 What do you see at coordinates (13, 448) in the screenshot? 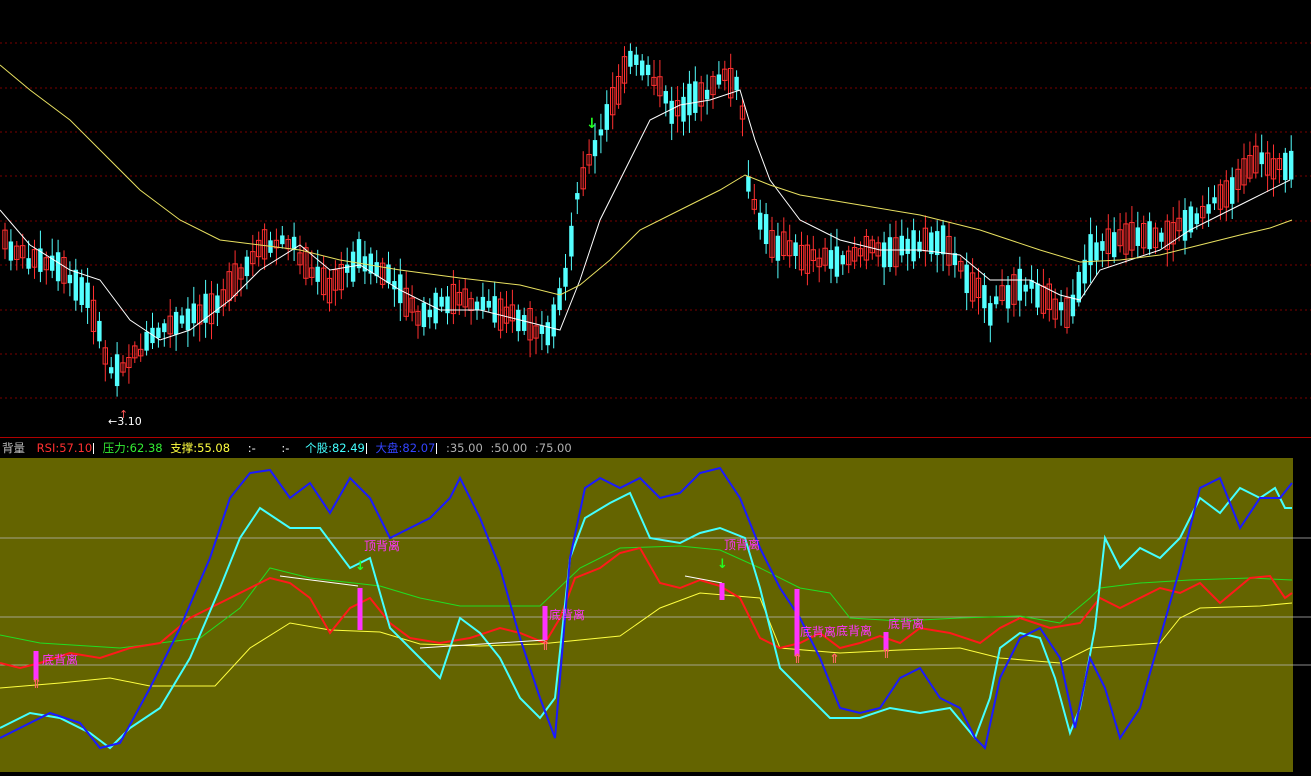
I see `indicator-name: 背量` at bounding box center [13, 448].